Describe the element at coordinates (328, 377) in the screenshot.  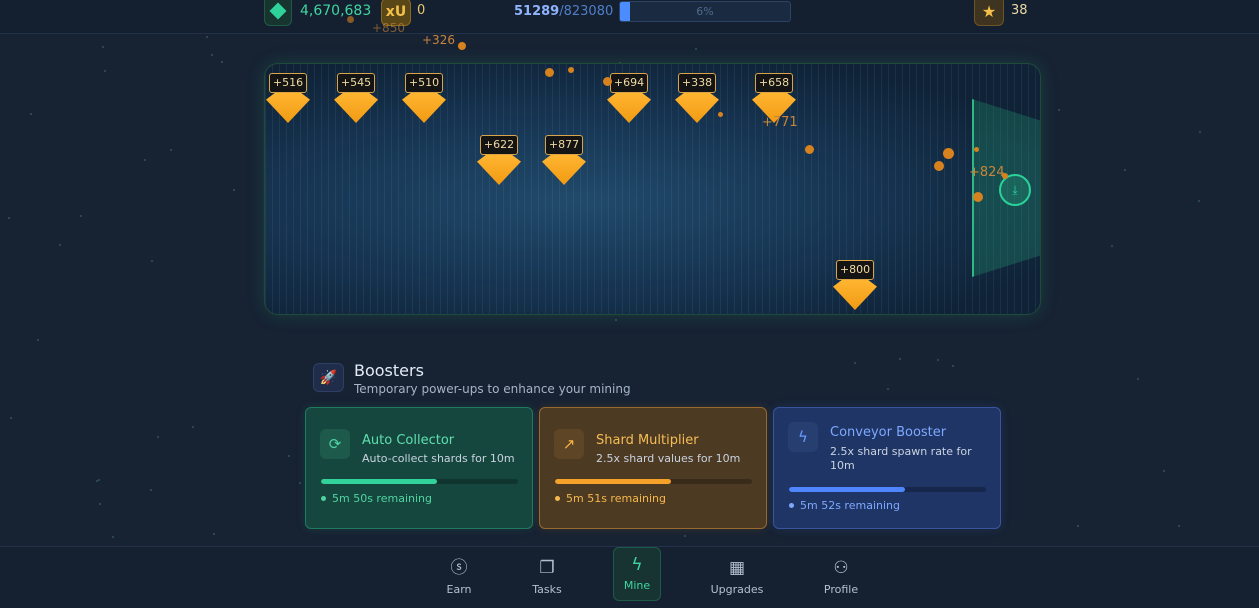
I see `rocket-icon: 🚀` at that location.